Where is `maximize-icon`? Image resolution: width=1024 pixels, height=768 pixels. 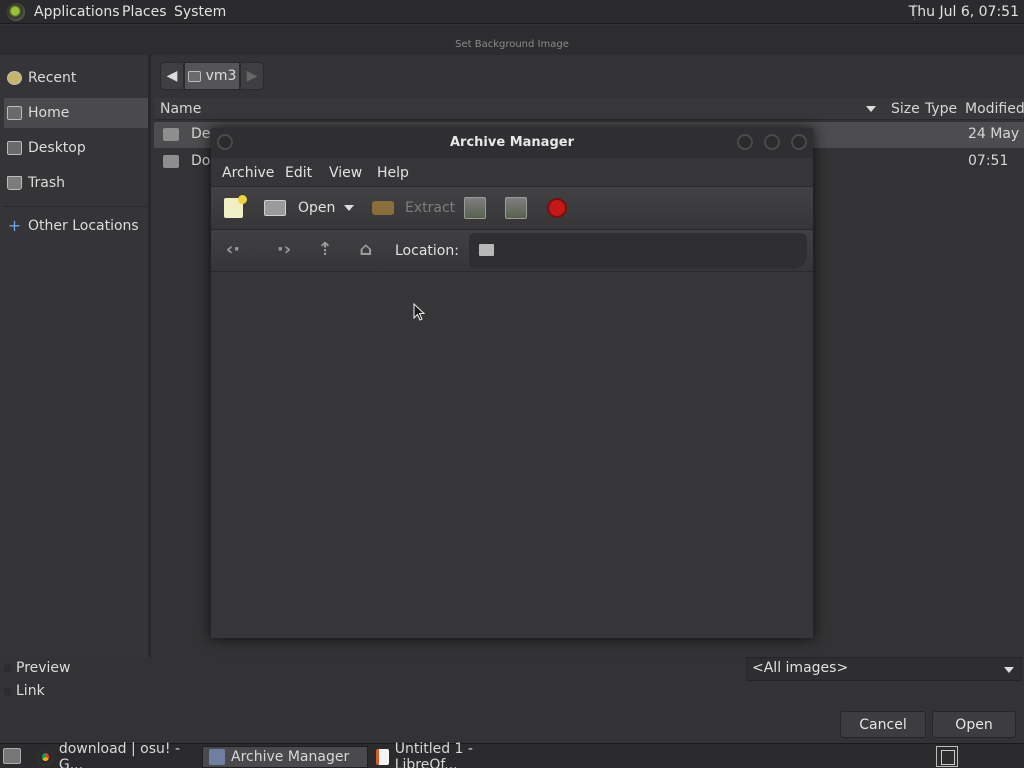
maximize-icon is located at coordinates (772, 142).